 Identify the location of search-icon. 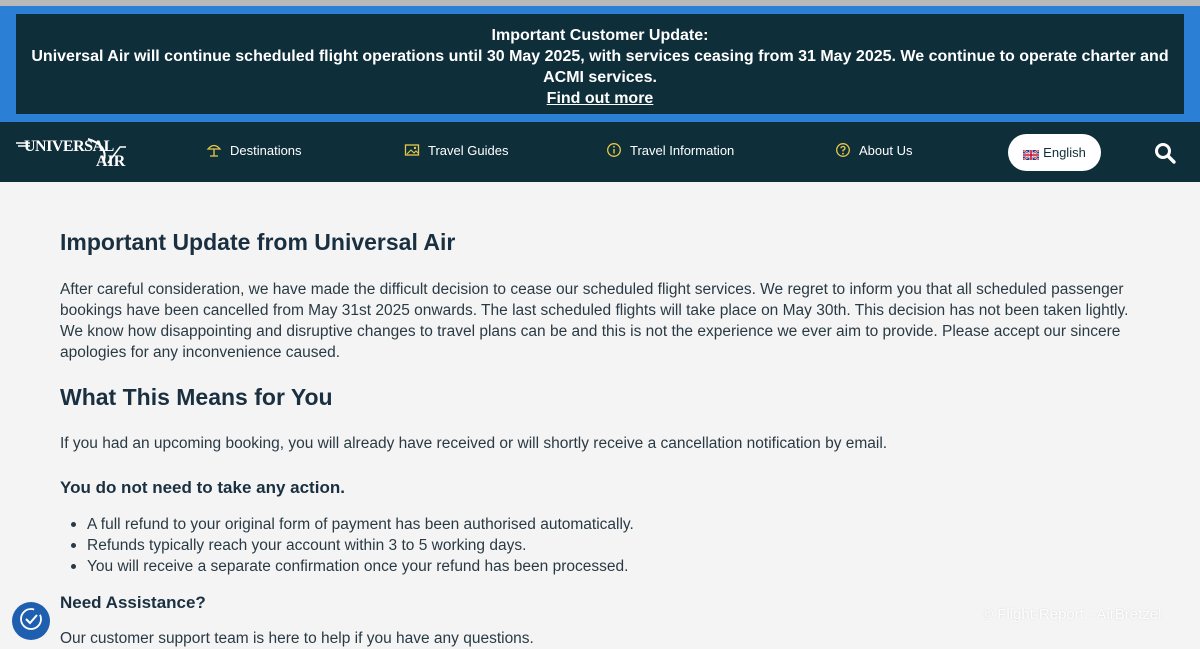
(1165, 153).